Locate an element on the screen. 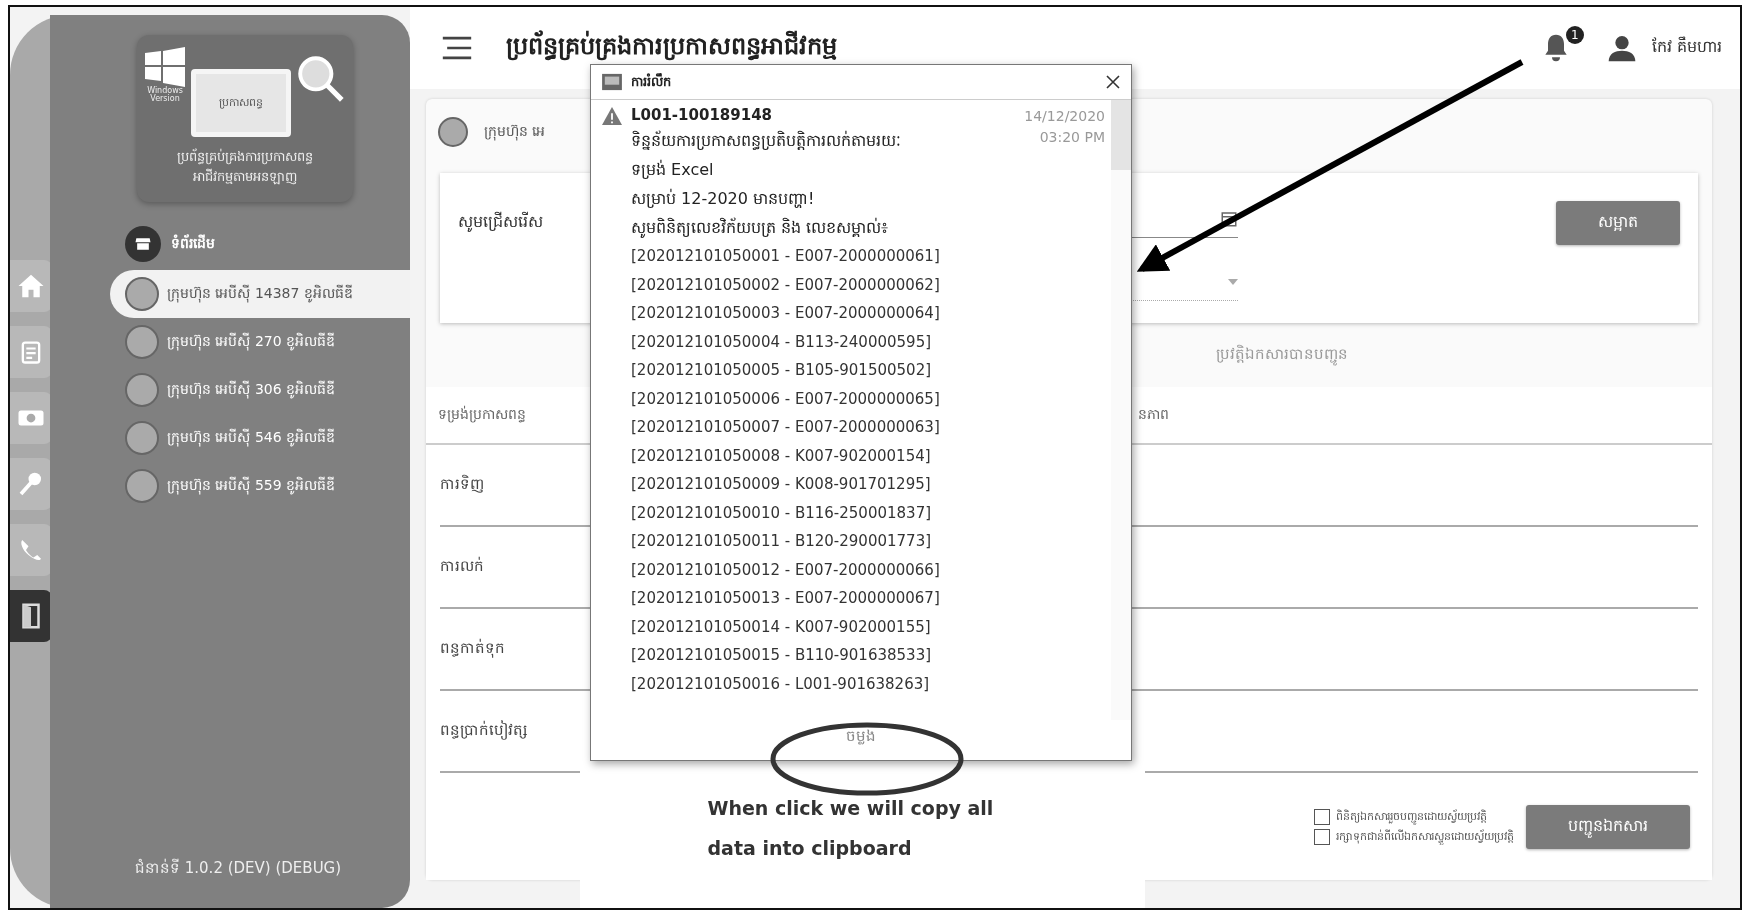  company-item: ក្រុមហ៊ុន អេបីស៊ី 306 ខូអិលធីឌី is located at coordinates (260, 390).